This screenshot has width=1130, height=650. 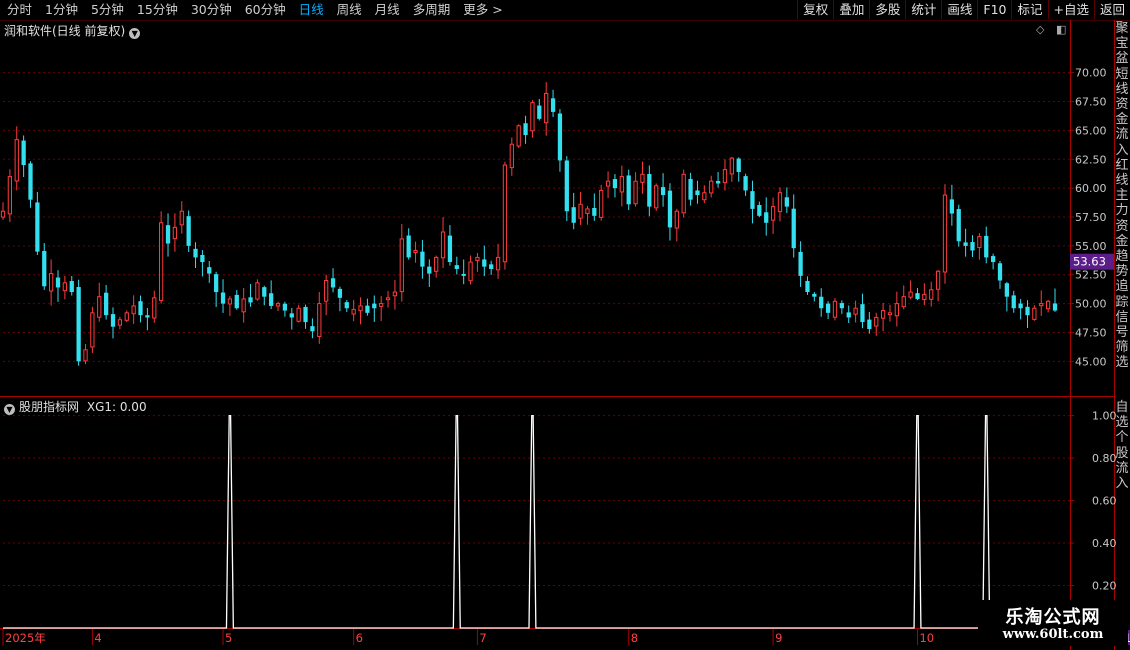 I want to click on side-scroll-text: 聚宝盆短线资金流入红线主力资金趋势追踪信号筛选 自选个股流入, so click(x=1122, y=324).